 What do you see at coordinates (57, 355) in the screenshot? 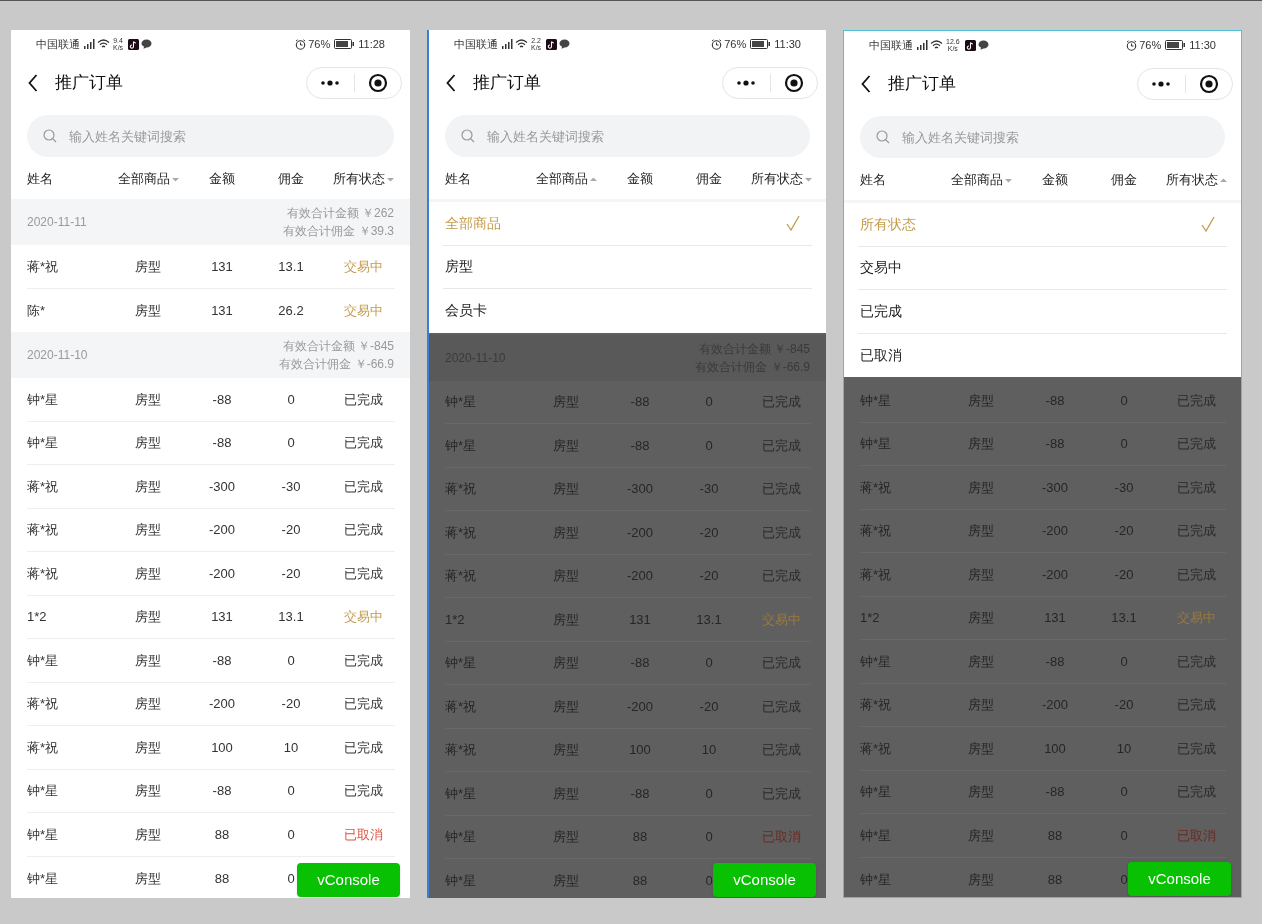
I see `group-date: 2020-11-10` at bounding box center [57, 355].